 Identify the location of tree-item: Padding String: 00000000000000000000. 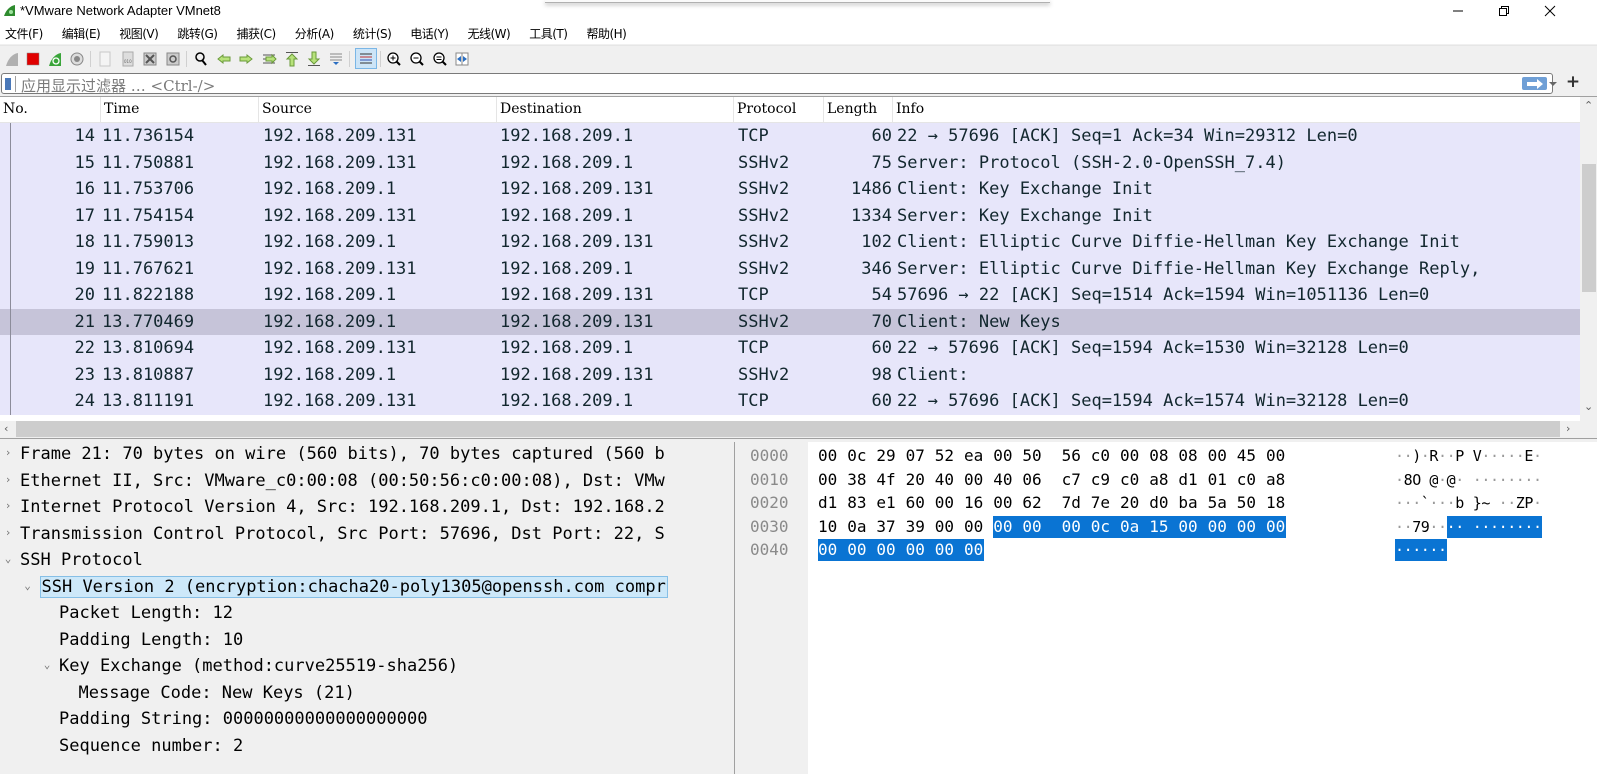
(367, 720).